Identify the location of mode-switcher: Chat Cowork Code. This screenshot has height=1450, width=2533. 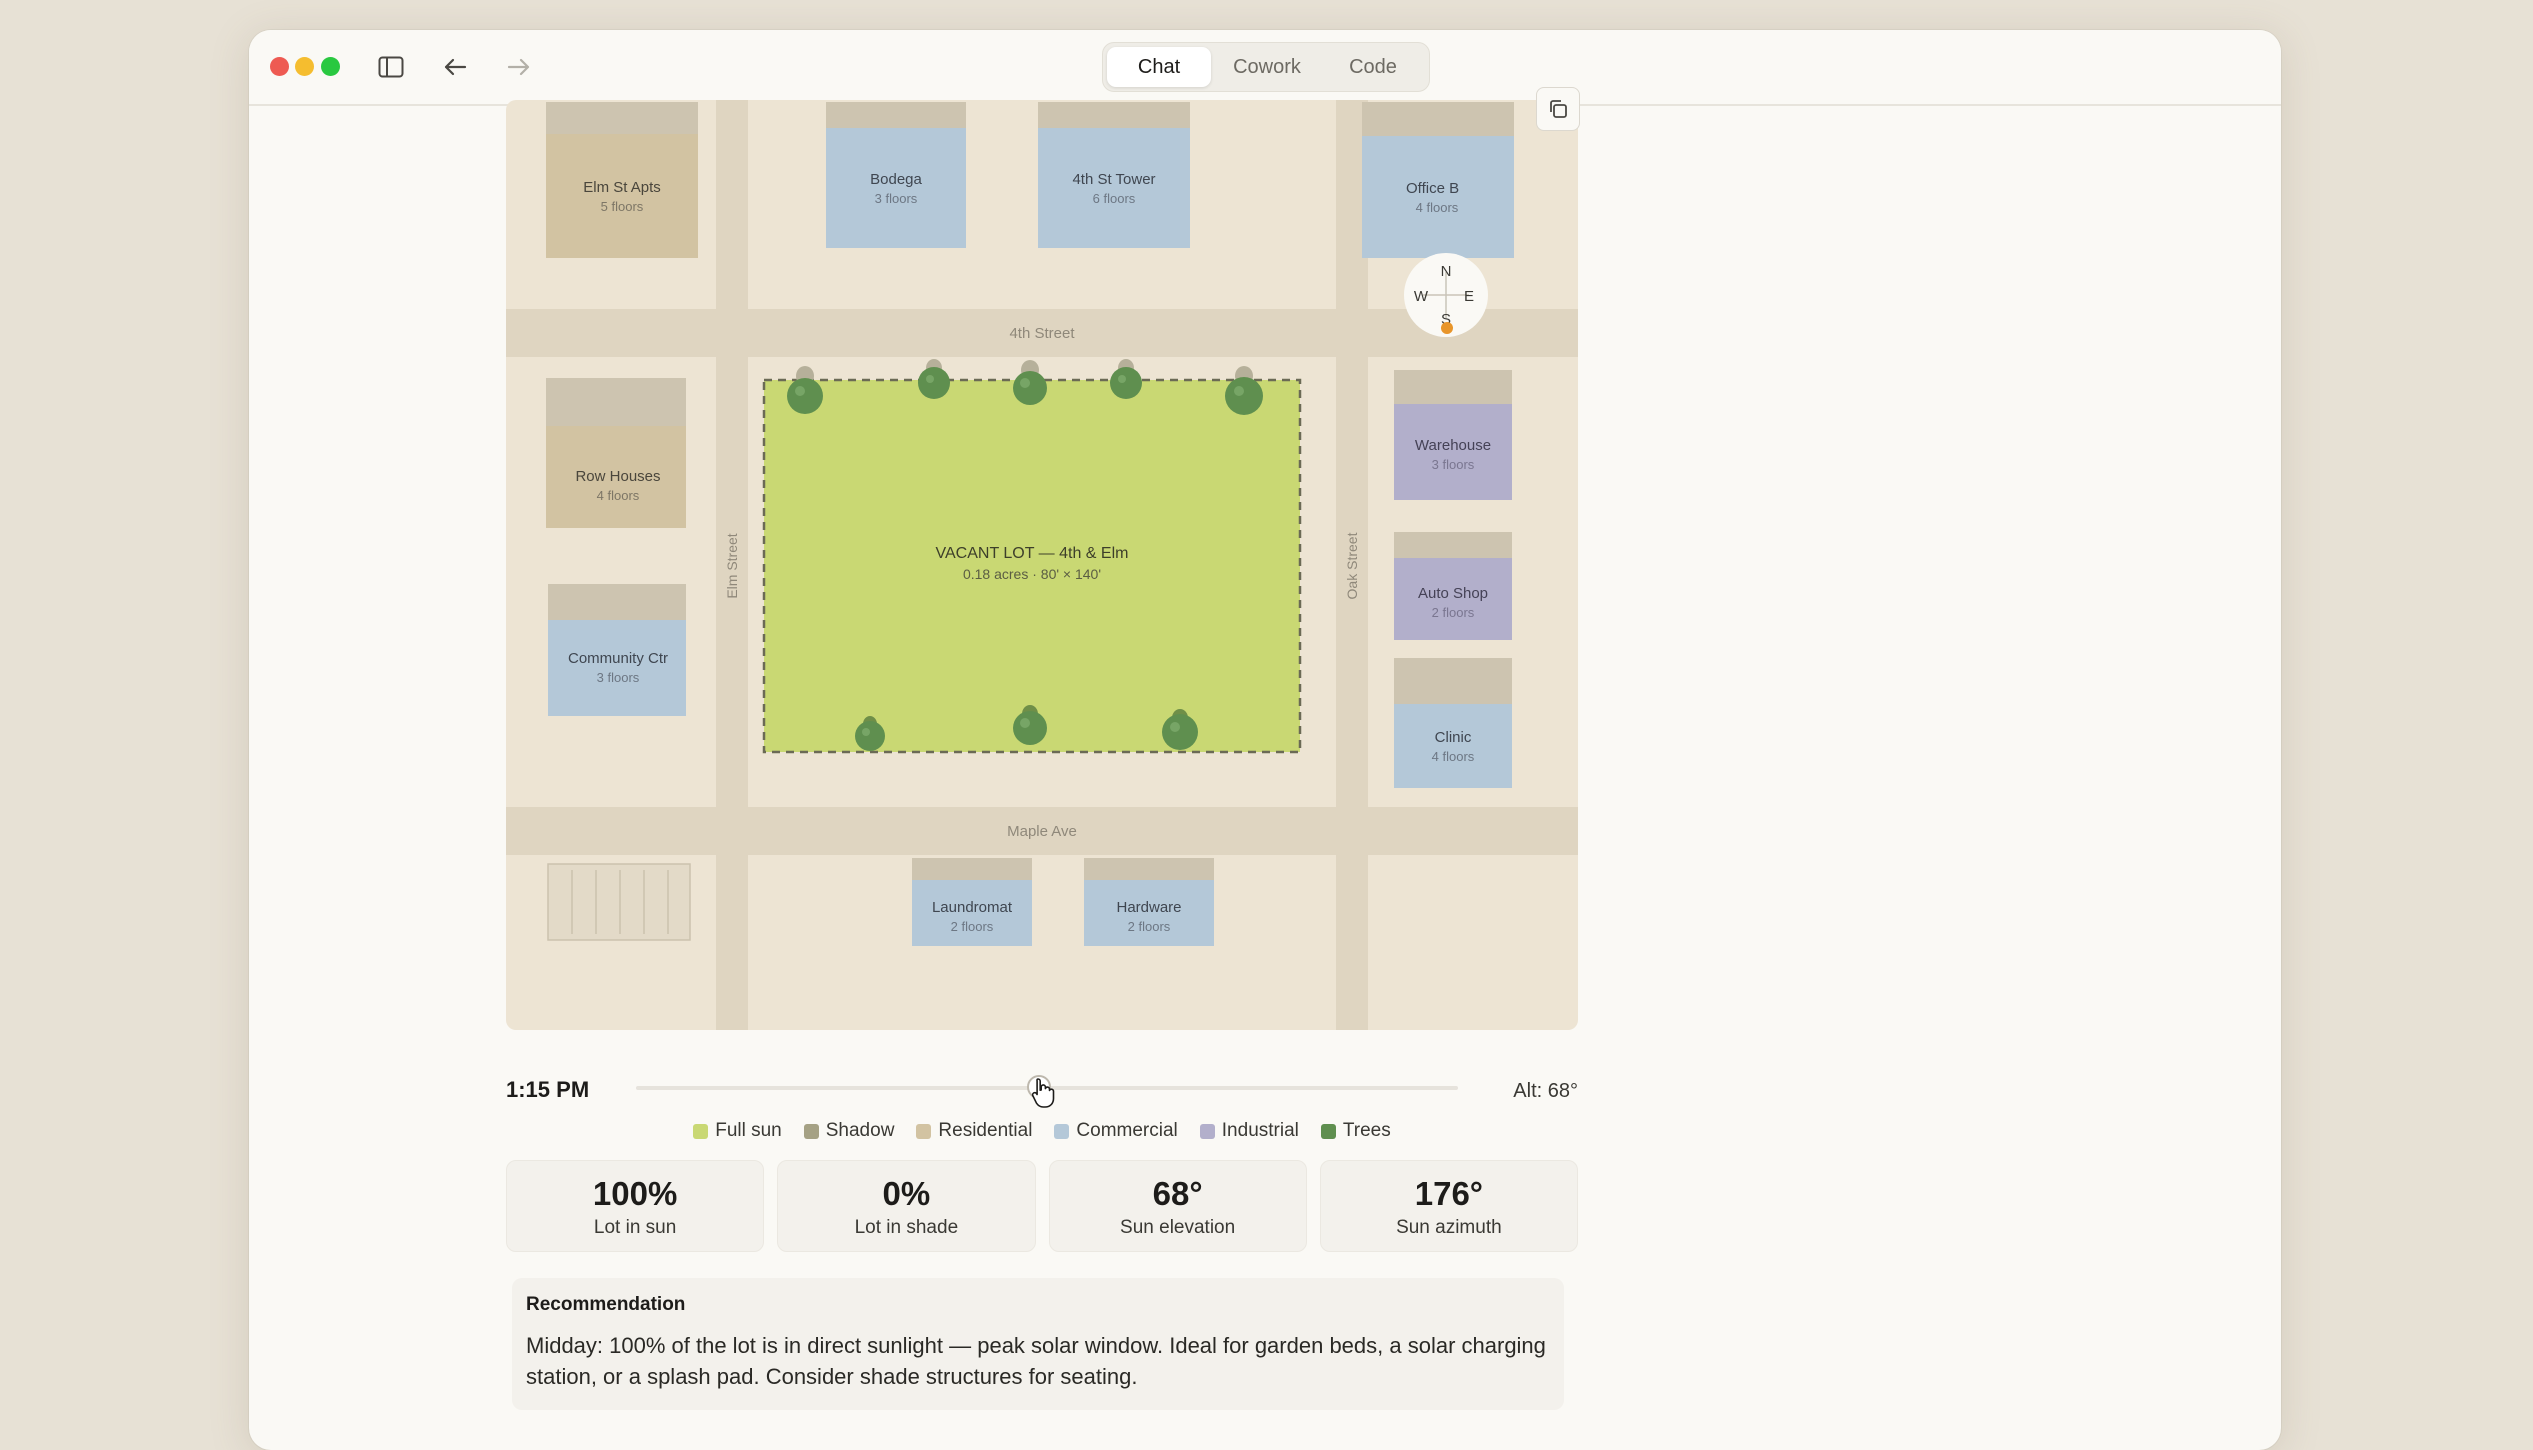
(1266, 67).